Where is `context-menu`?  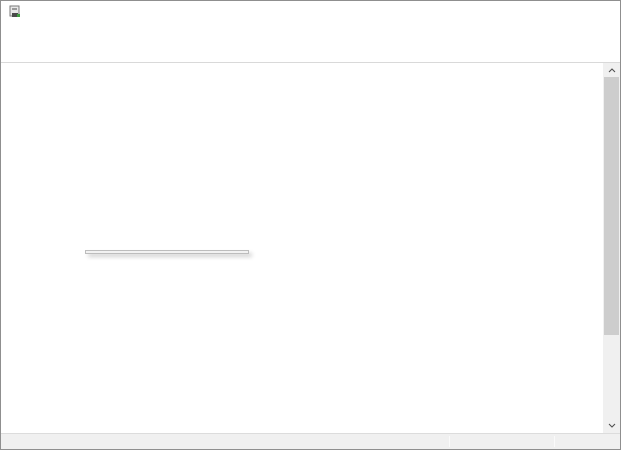
context-menu is located at coordinates (167, 252).